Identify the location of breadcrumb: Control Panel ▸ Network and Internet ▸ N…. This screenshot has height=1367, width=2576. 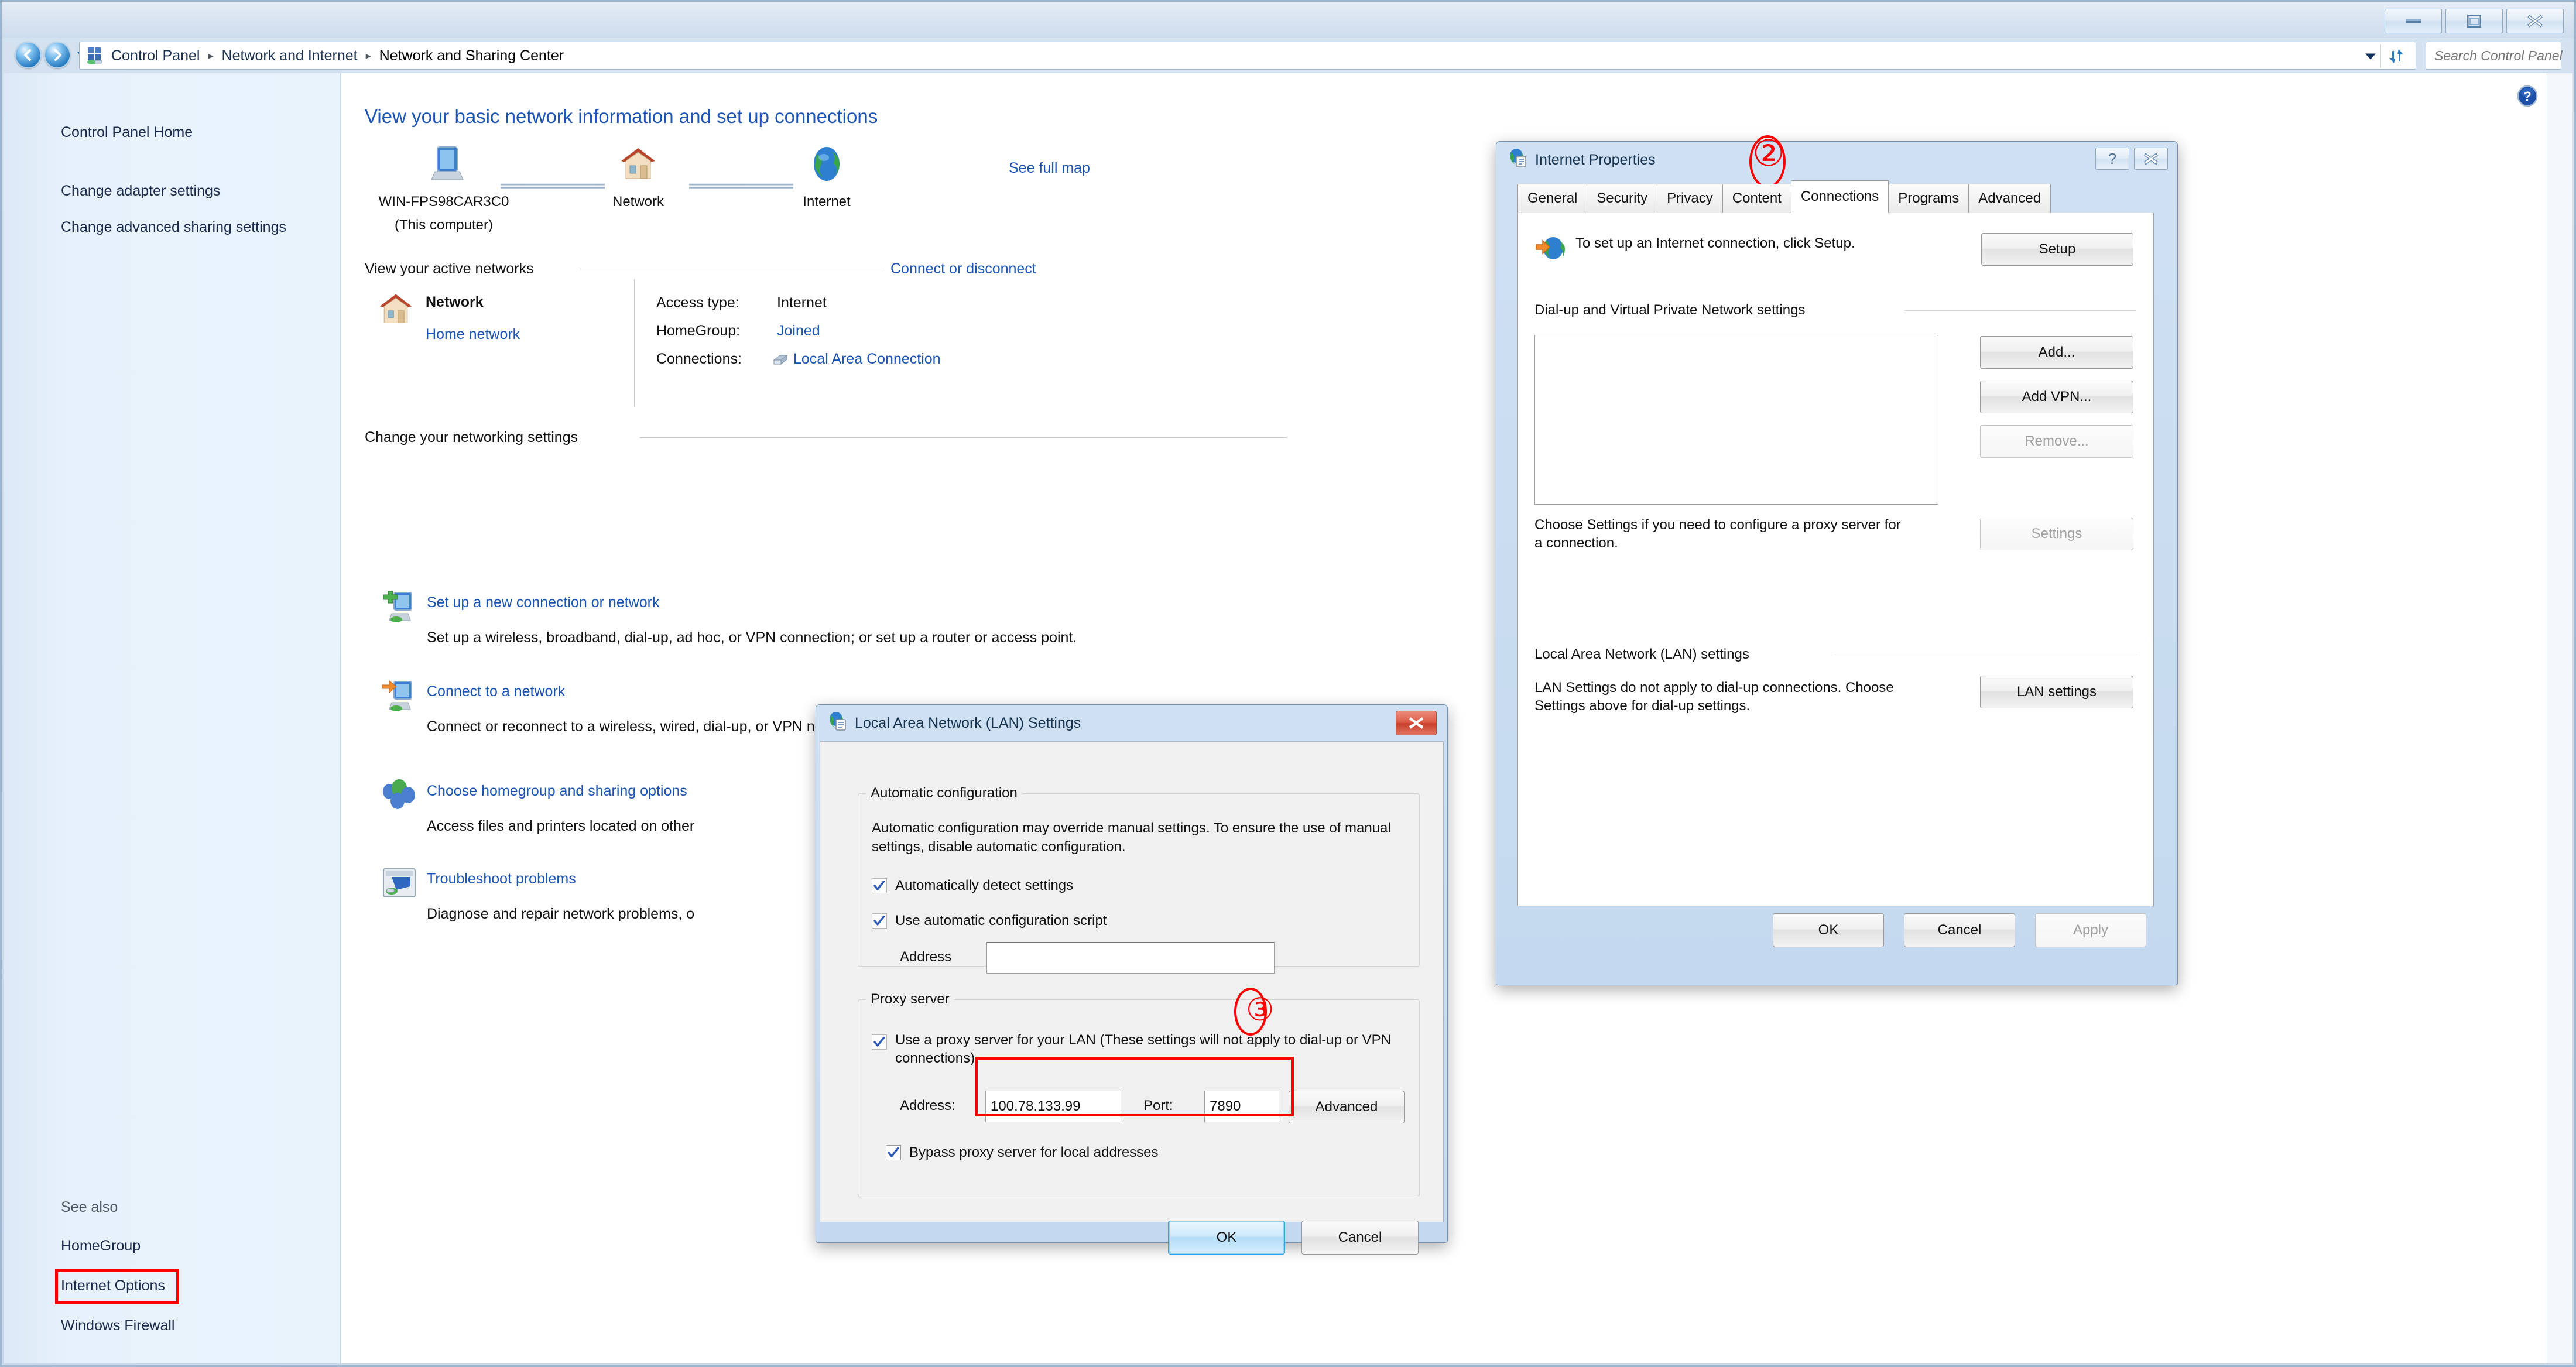
(1247, 56).